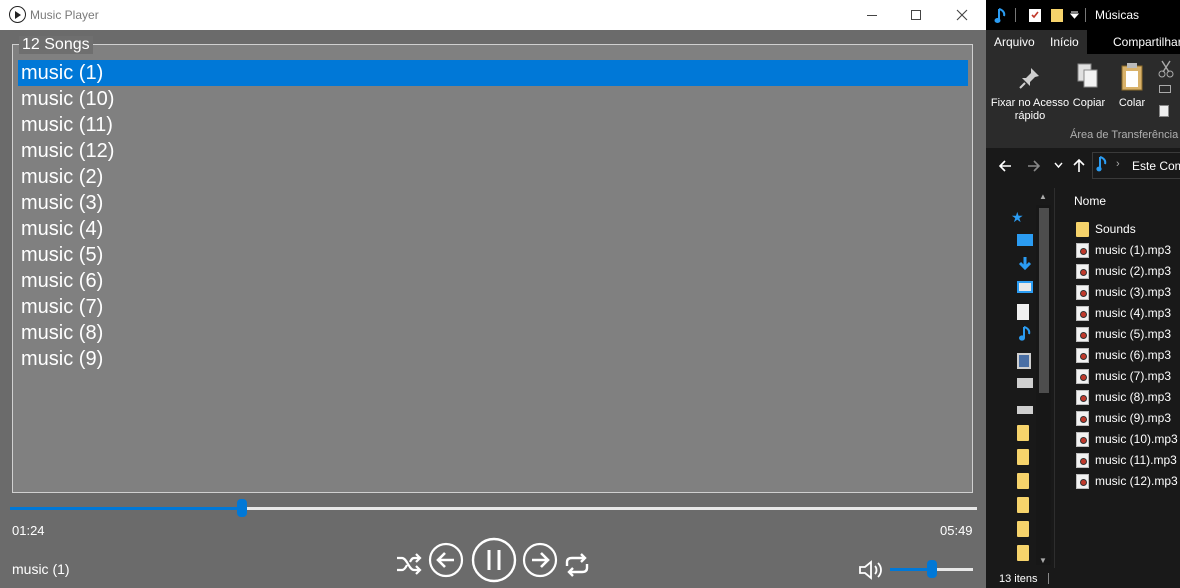 This screenshot has height=588, width=1180. I want to click on pane-splitter, so click(1054, 378).